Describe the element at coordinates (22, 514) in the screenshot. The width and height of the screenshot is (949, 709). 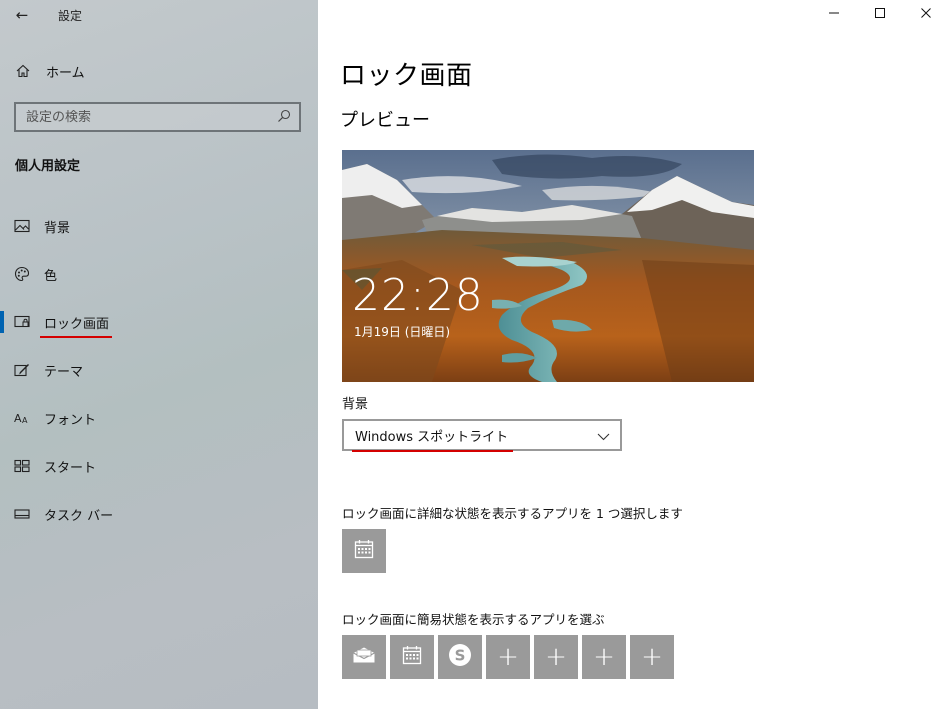
I see `taskbar-icon` at that location.